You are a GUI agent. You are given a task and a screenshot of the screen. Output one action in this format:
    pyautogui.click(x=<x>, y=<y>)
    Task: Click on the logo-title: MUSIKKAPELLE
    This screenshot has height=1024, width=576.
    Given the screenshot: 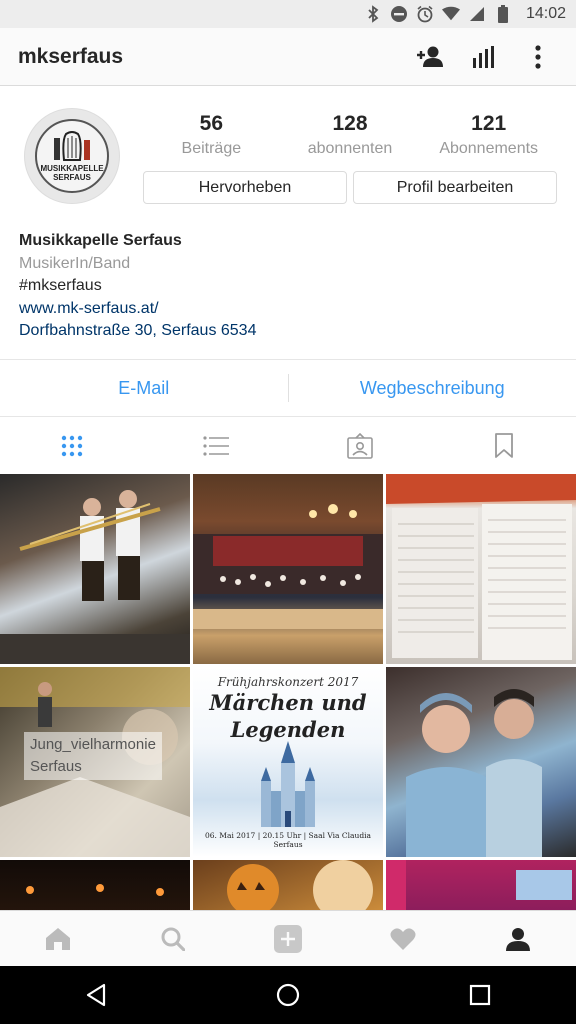 What is the action you would take?
    pyautogui.click(x=72, y=168)
    